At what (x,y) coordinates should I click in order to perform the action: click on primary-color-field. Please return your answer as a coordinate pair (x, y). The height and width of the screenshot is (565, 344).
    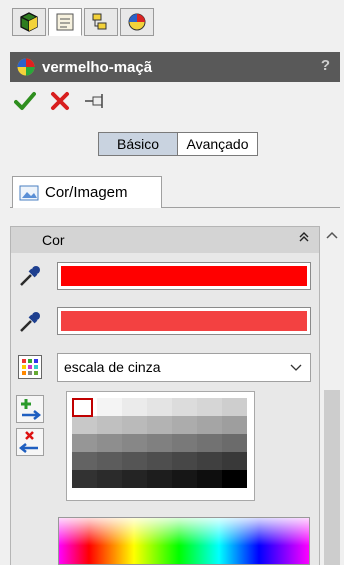
    Looking at the image, I should click on (184, 276).